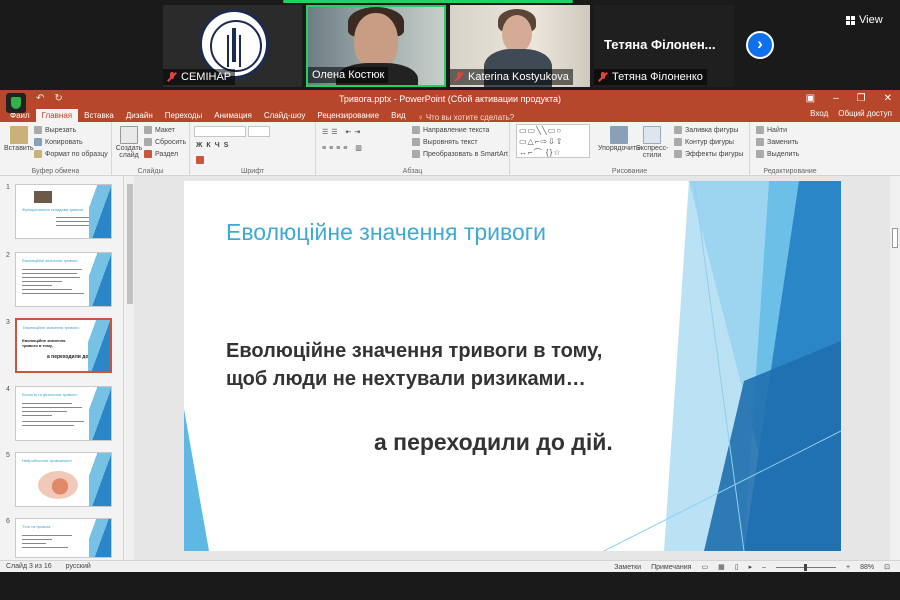  I want to click on layout-button: Макет, so click(159, 130).